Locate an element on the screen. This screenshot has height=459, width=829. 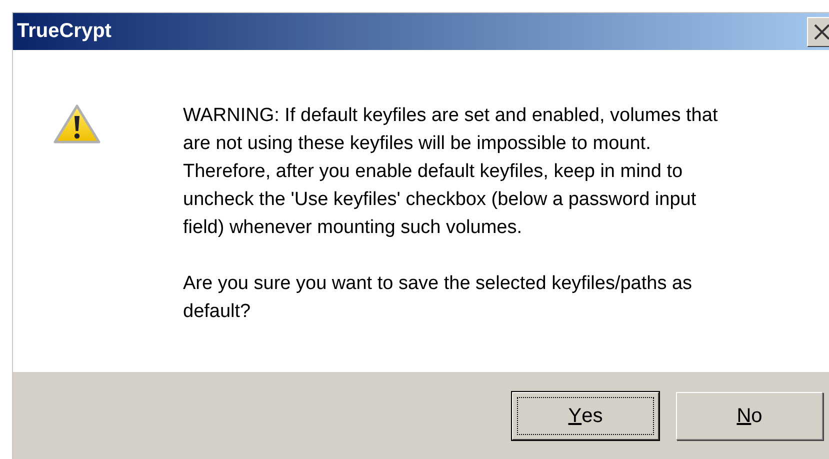
close-icon is located at coordinates (821, 31).